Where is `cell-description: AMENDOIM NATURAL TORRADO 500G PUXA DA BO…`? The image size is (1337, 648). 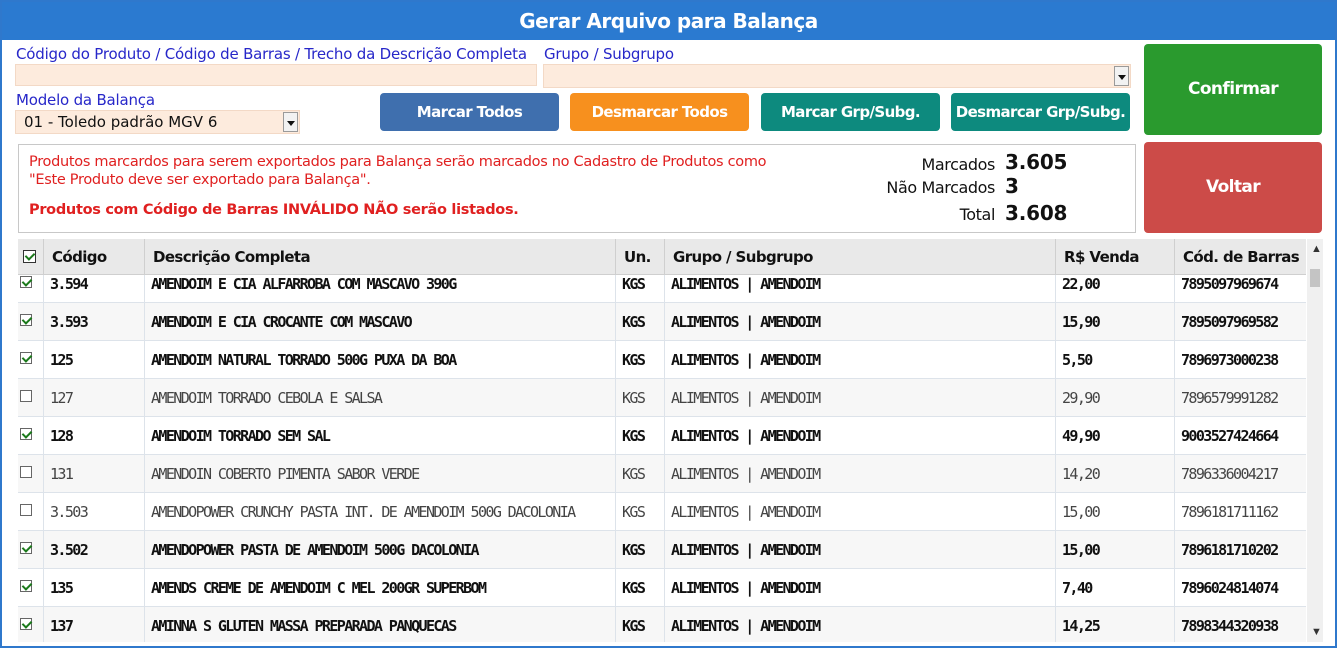 cell-description: AMENDOIM NATURAL TORRADO 500G PUXA DA BO… is located at coordinates (379, 360).